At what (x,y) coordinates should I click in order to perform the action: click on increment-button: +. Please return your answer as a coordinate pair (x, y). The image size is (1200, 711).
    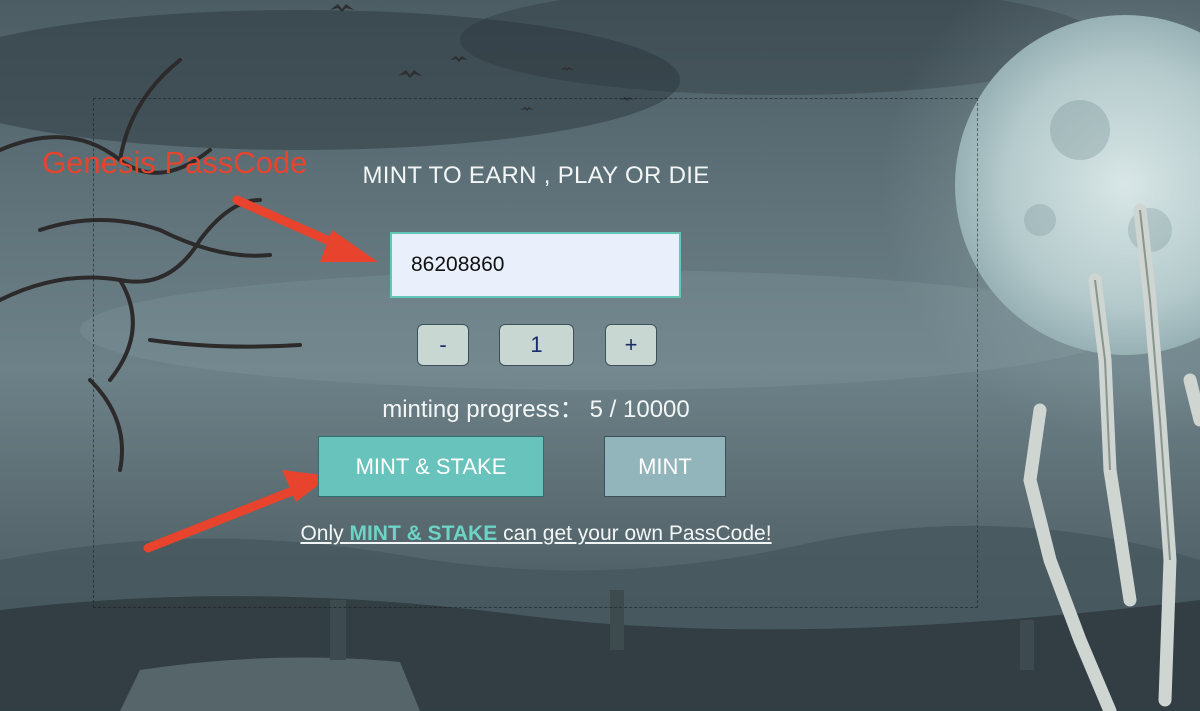
    Looking at the image, I should click on (631, 345).